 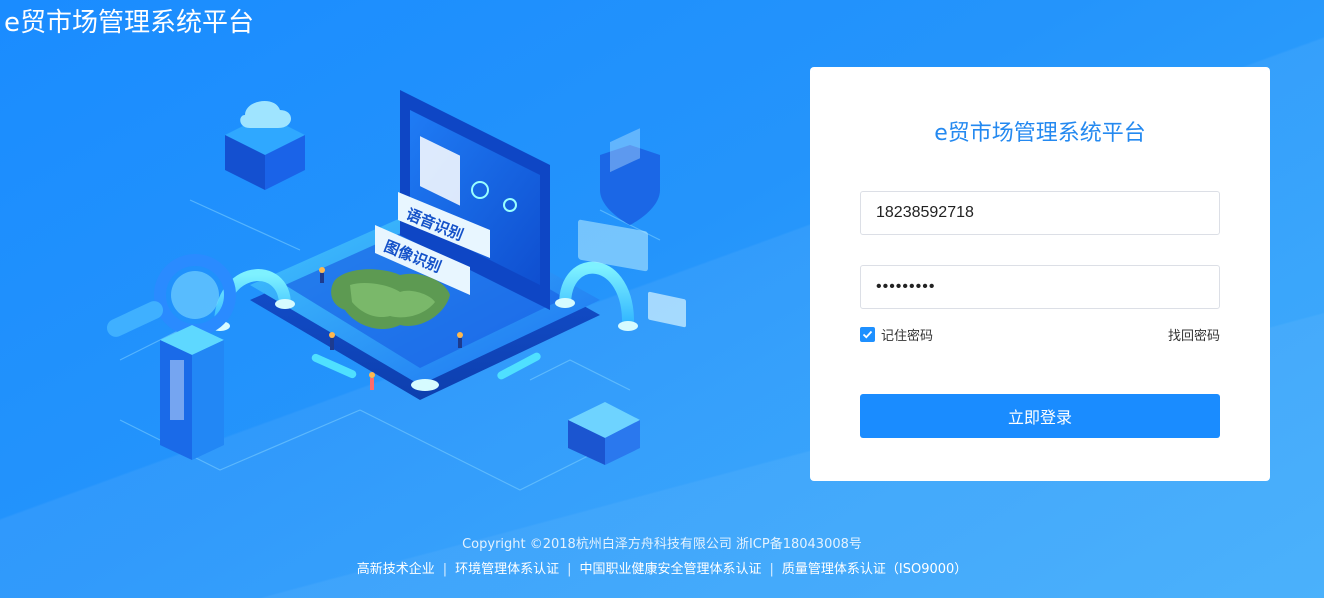 I want to click on cert-quality-iso: 质量管理体系认证（ISO9000）, so click(x=874, y=569).